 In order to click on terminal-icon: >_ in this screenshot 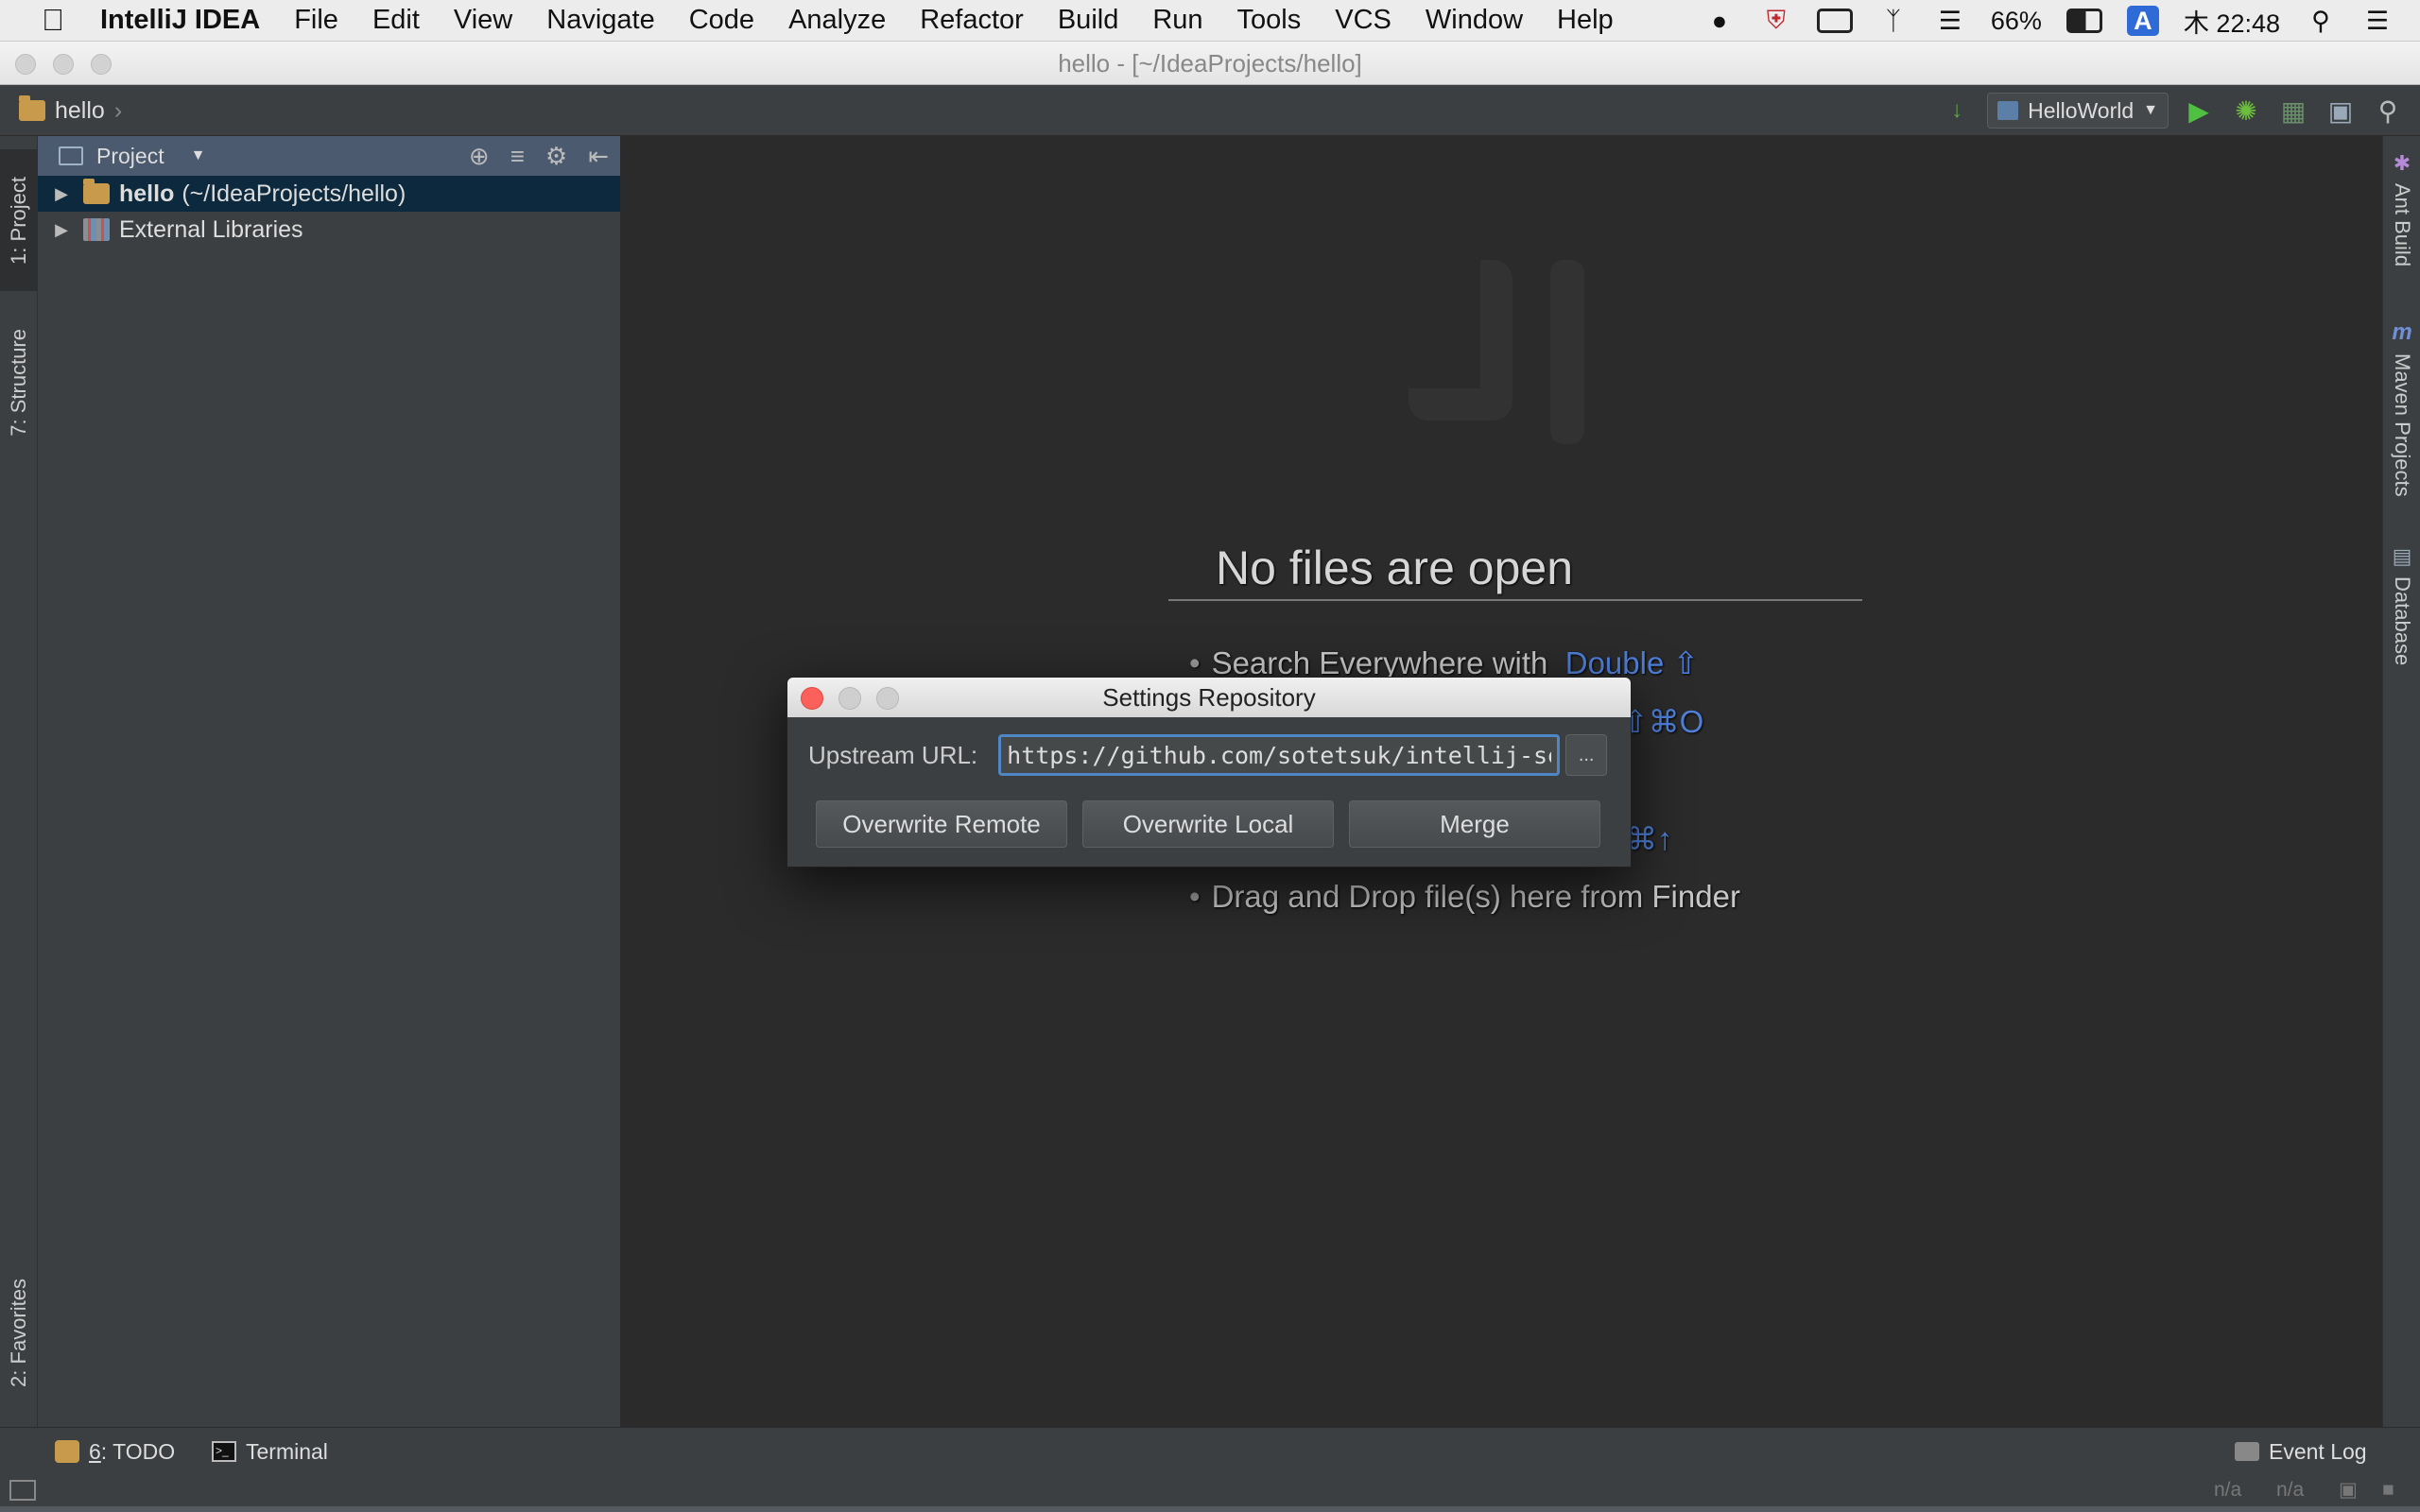, I will do `click(224, 1451)`.